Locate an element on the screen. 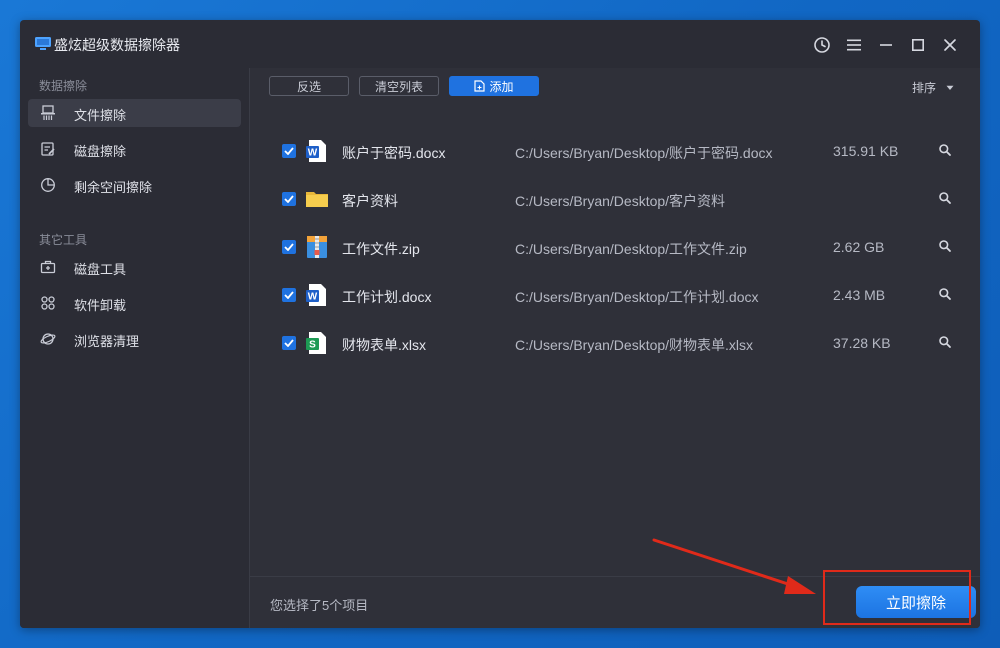 This screenshot has width=1000, height=648. file-path: C:/Users/Bryan/Desktop/工作文件.zip is located at coordinates (631, 249).